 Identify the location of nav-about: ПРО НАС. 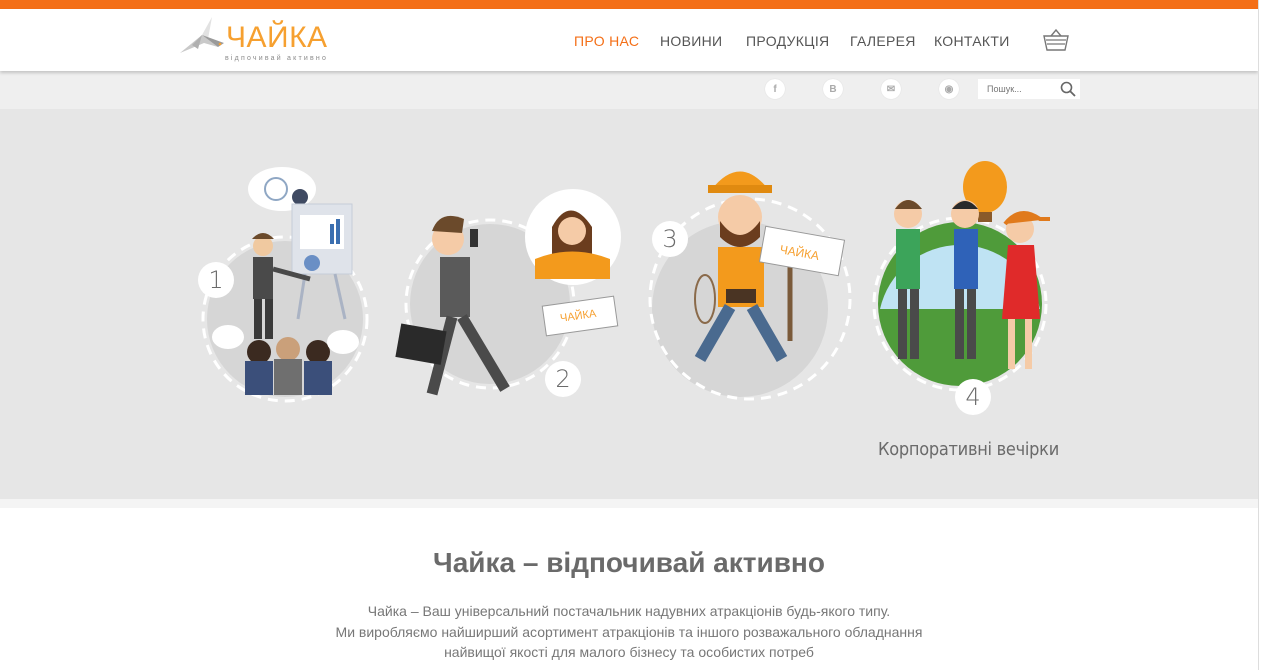
(606, 41).